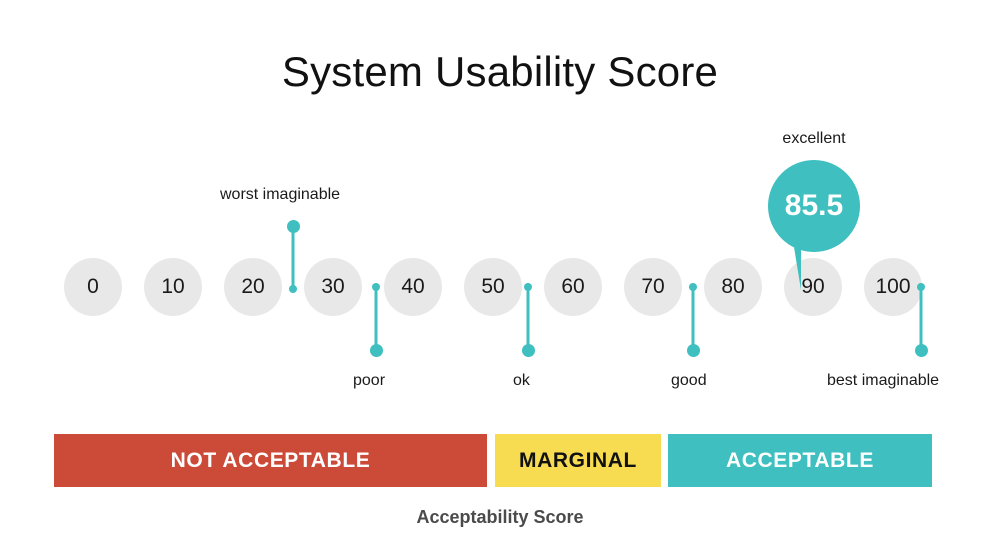  I want to click on acceptability-segment-label: MARGINAL, so click(578, 460).